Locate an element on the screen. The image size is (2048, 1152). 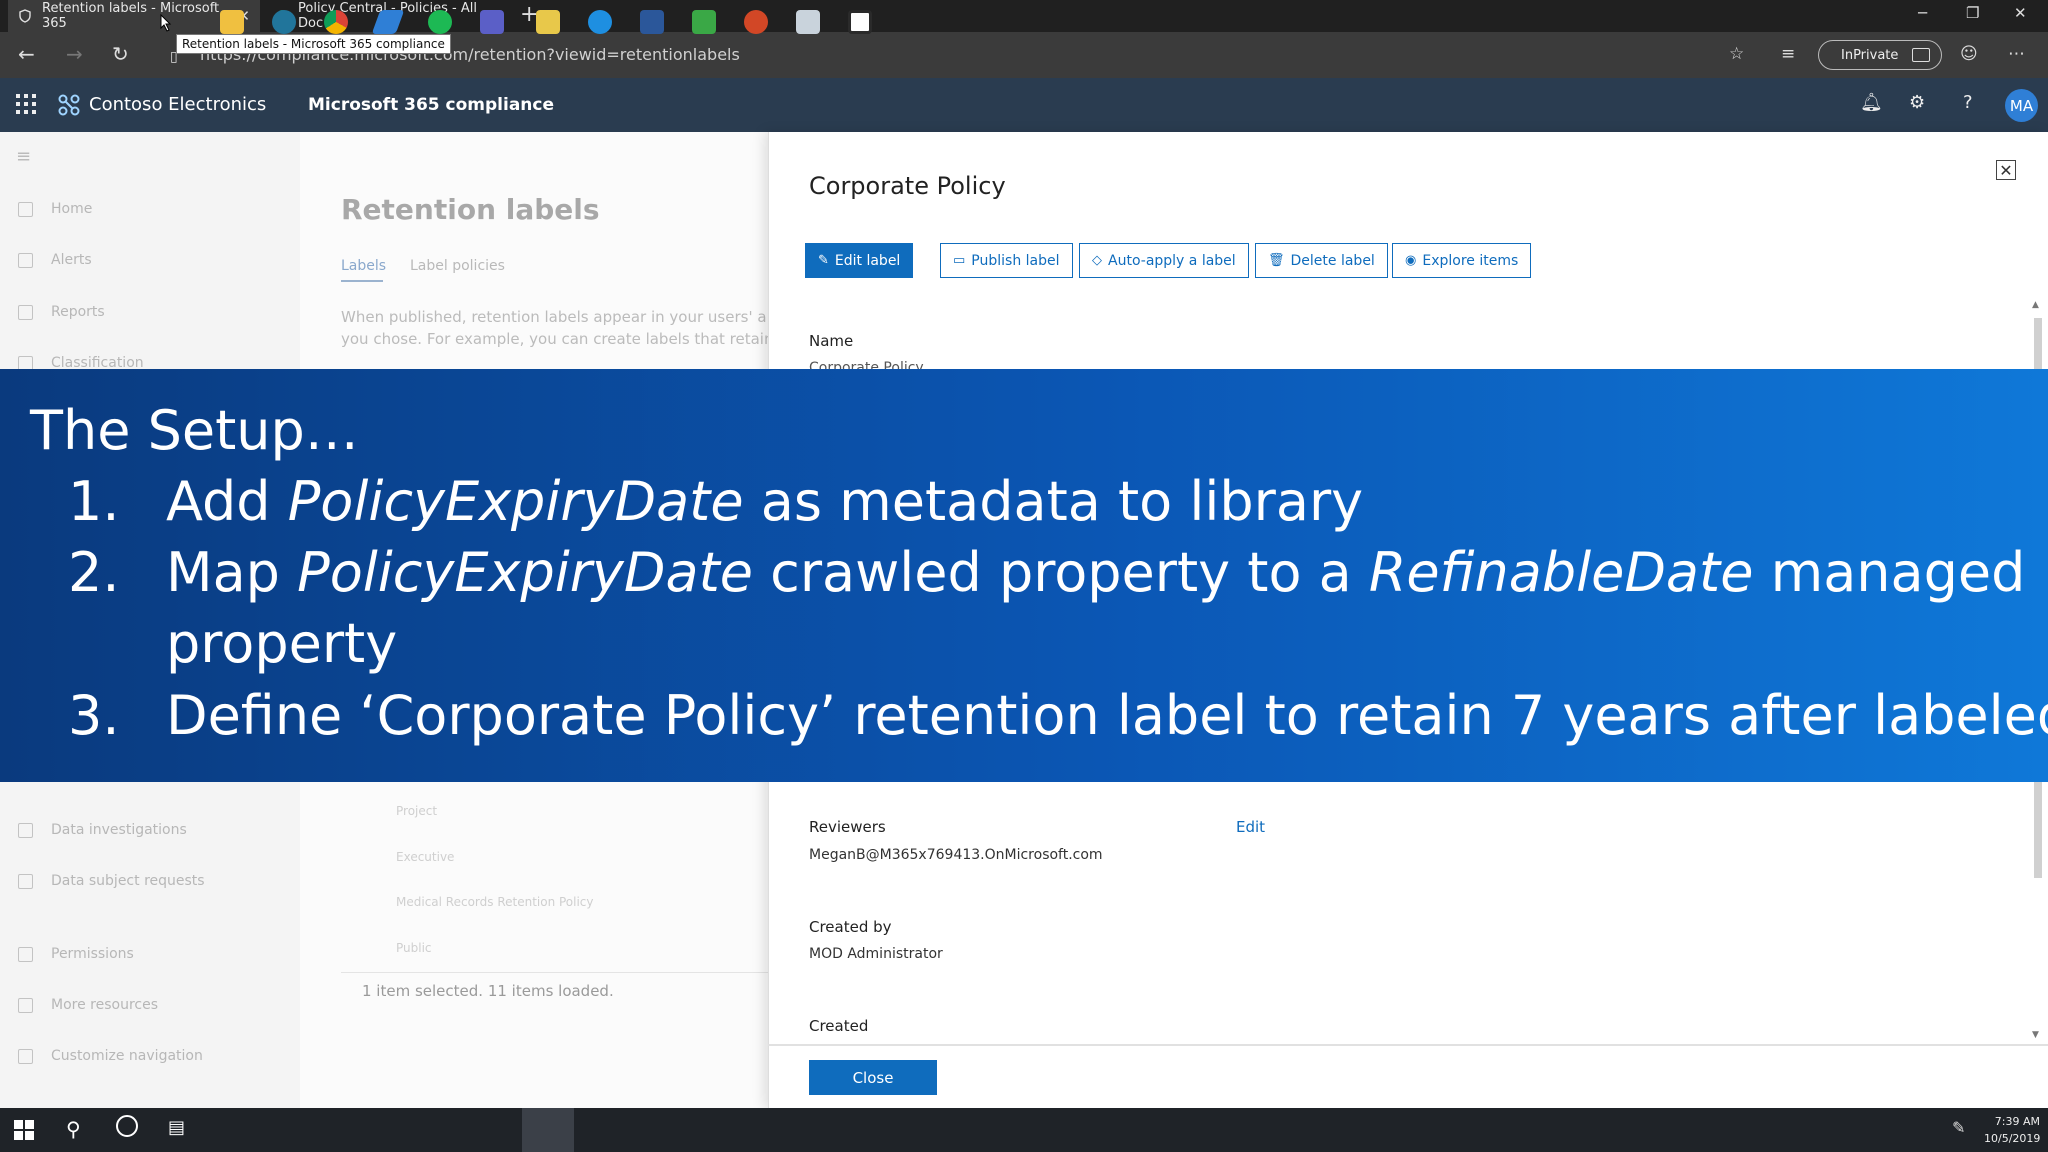
reports-icon is located at coordinates (25, 312).